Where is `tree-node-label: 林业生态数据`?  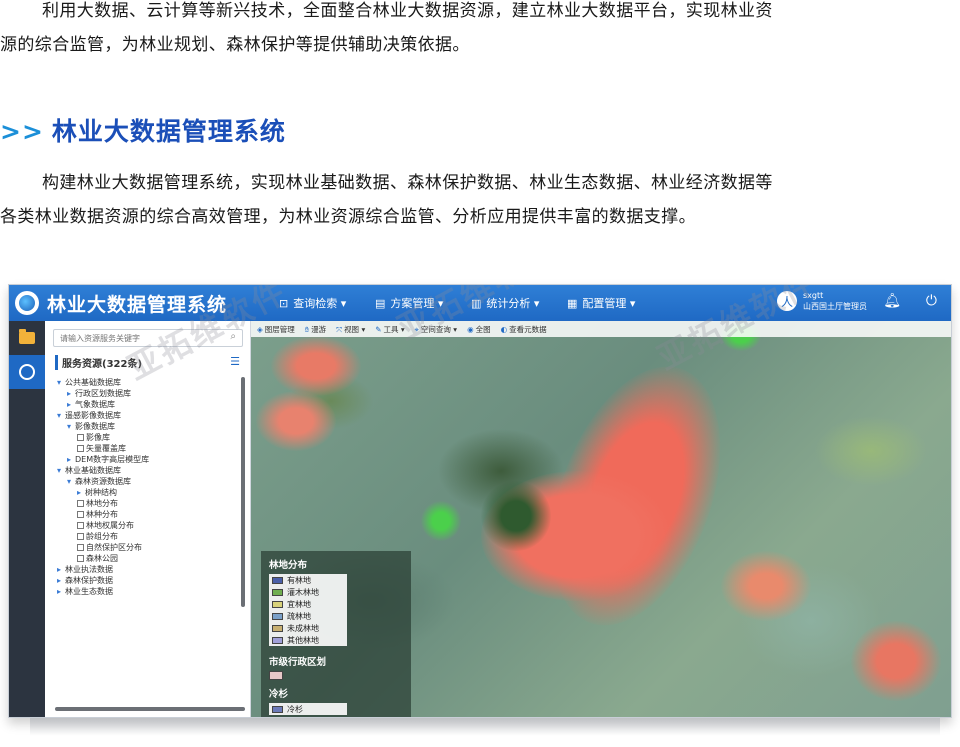
tree-node-label: 林业生态数据 is located at coordinates (89, 591).